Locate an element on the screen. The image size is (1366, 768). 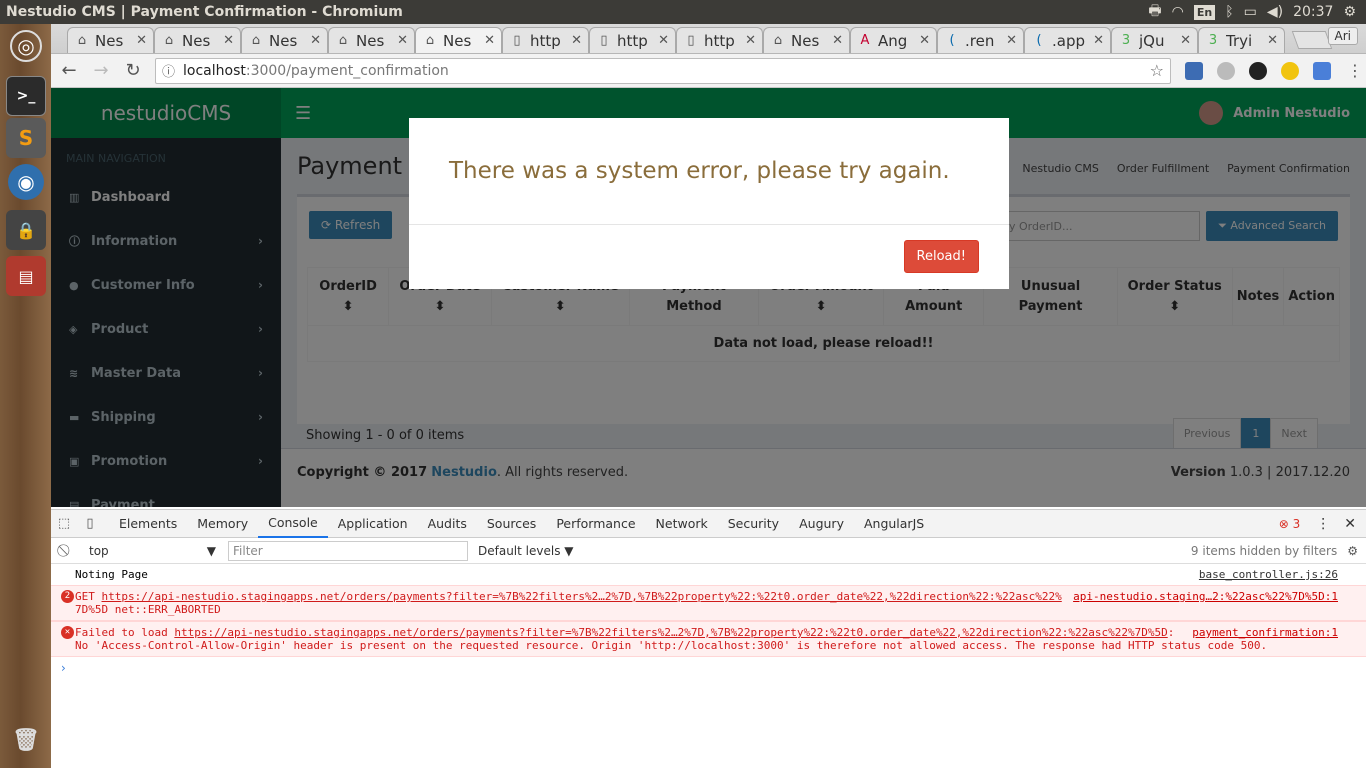
keyboard-language: En is located at coordinates (1204, 12).